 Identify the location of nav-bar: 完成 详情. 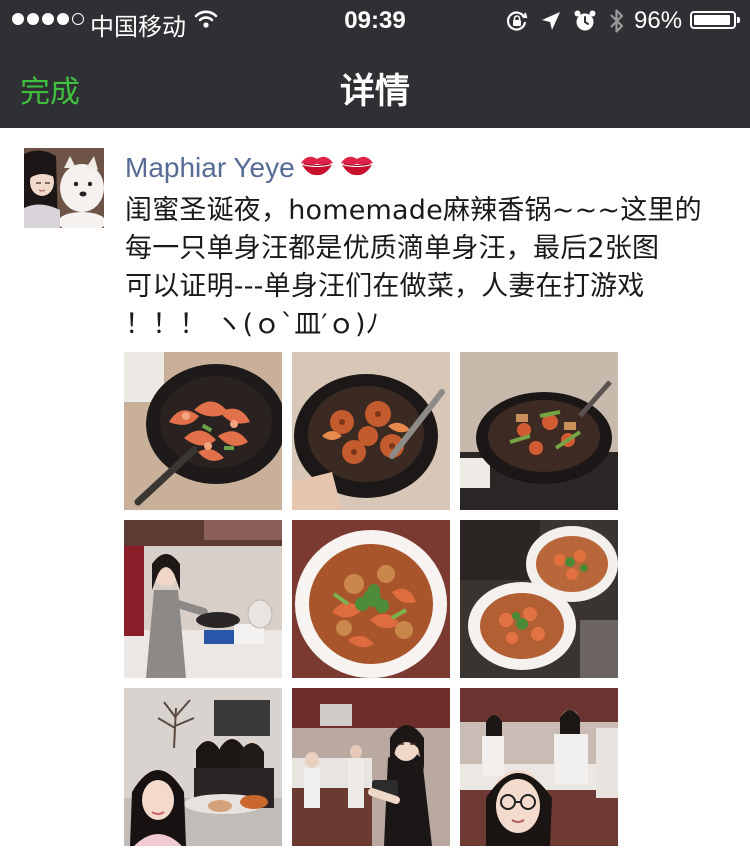
(375, 84).